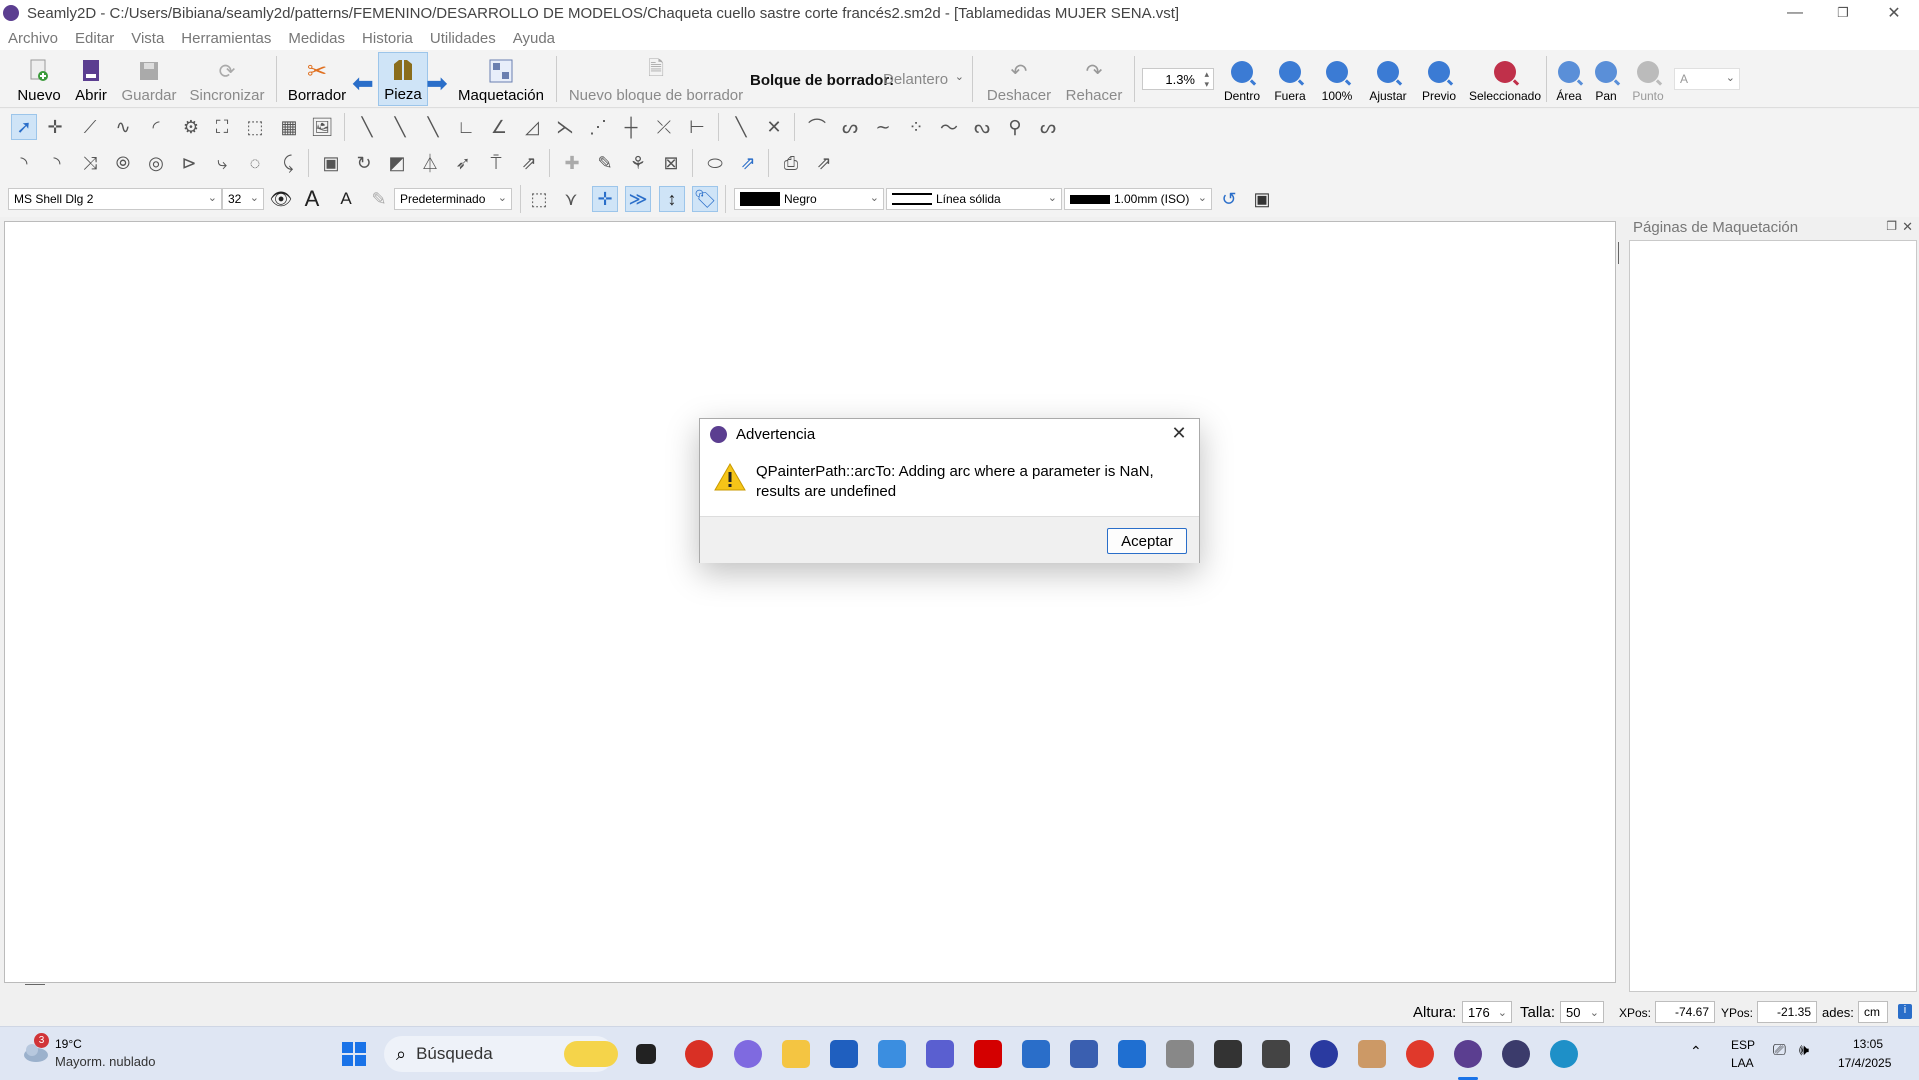  Describe the element at coordinates (1229, 199) in the screenshot. I see `reset-icon: ↺` at that location.